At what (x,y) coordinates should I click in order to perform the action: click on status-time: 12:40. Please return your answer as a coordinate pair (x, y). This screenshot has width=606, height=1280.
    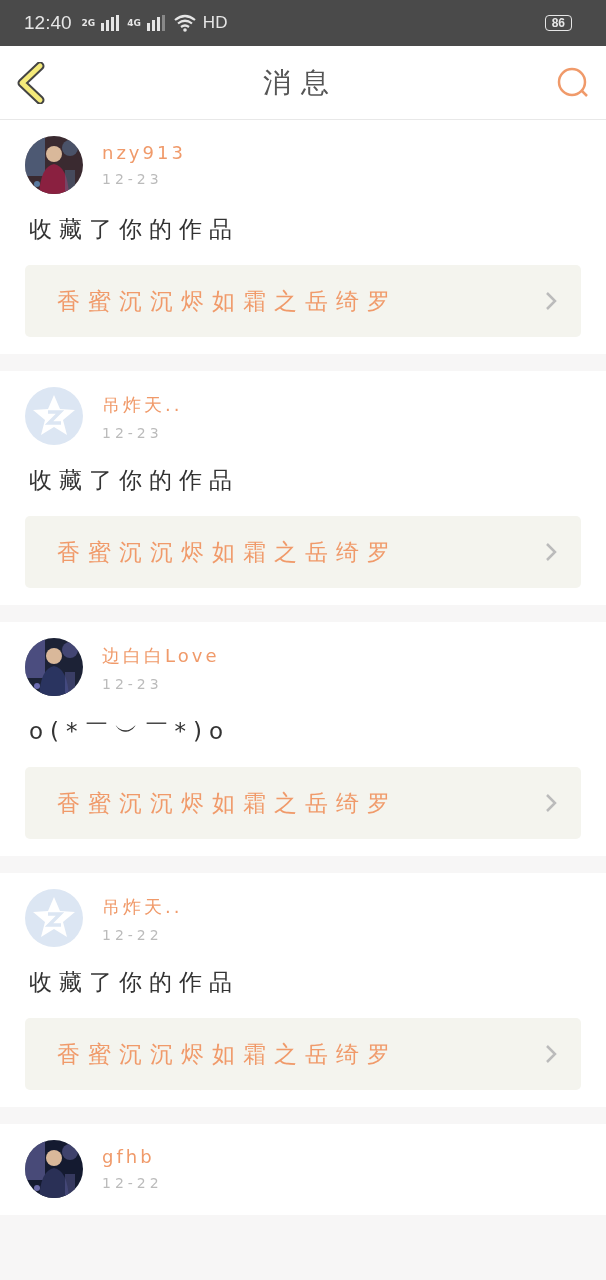
    Looking at the image, I should click on (48, 23).